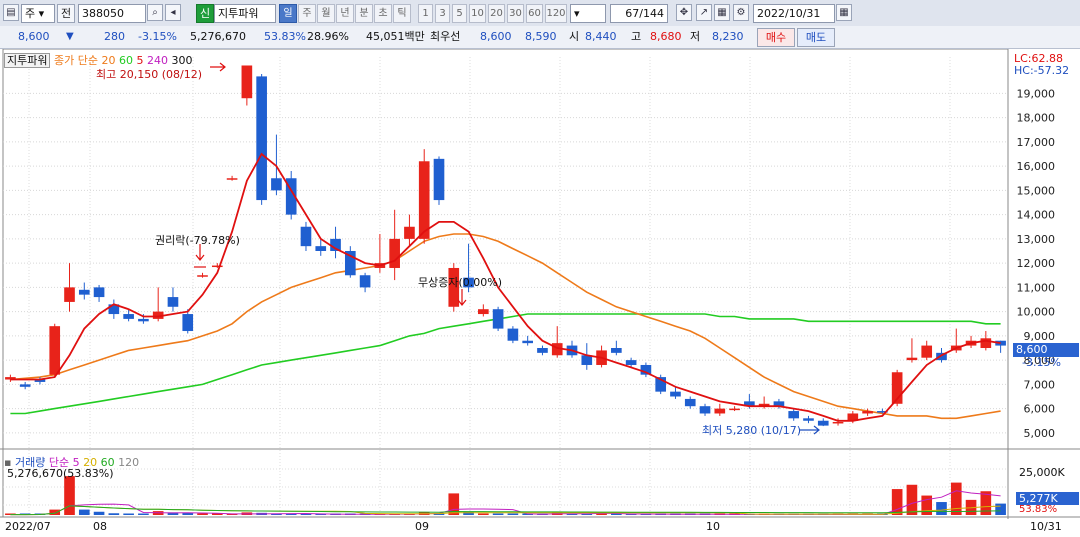  I want to click on high-annotation: 최고 20,150 (08/12), so click(149, 74).